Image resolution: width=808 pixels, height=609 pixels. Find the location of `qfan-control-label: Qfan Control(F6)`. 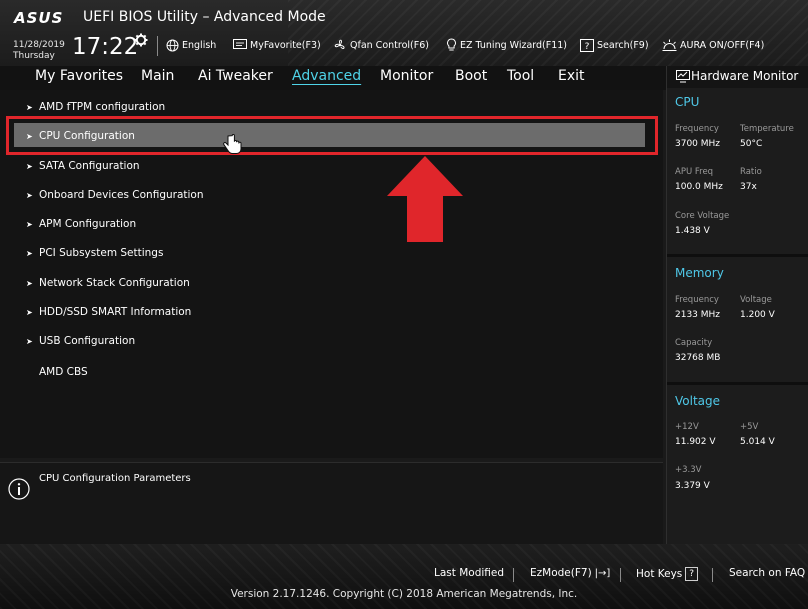

qfan-control-label: Qfan Control(F6) is located at coordinates (389, 45).